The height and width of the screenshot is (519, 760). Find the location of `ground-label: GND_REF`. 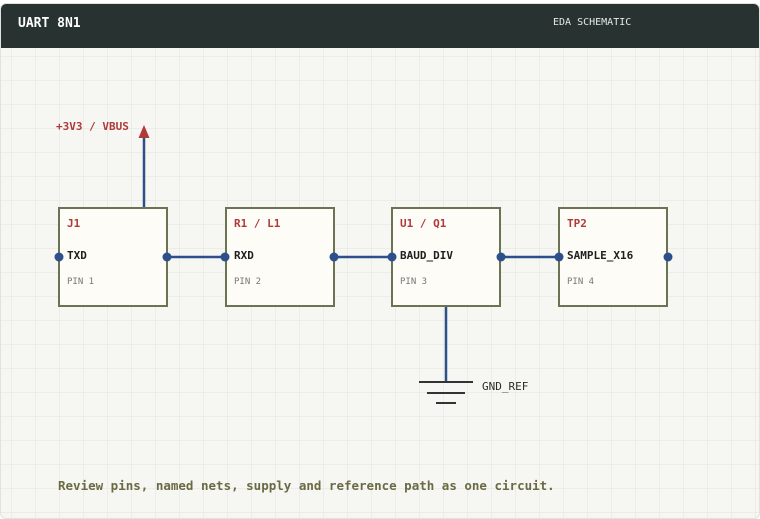

ground-label: GND_REF is located at coordinates (505, 386).